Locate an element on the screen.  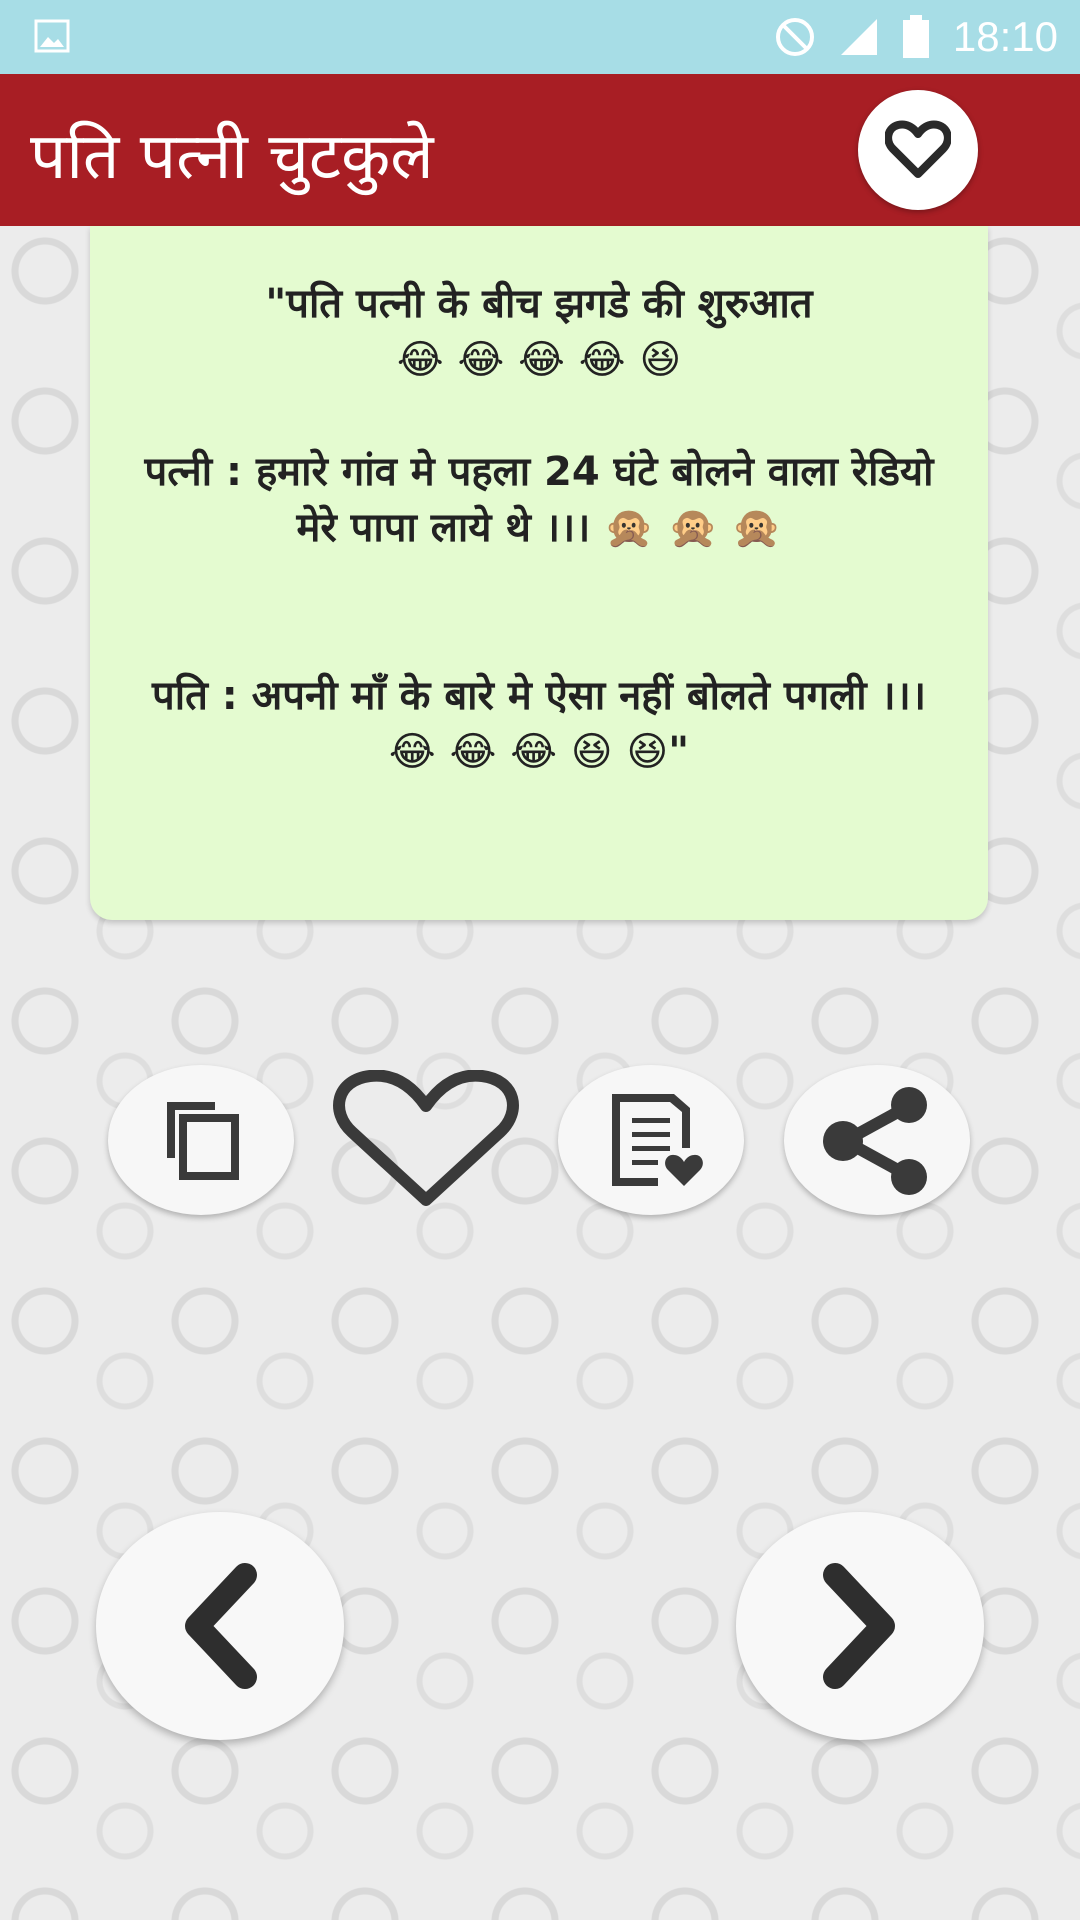
note-button is located at coordinates (651, 1140).